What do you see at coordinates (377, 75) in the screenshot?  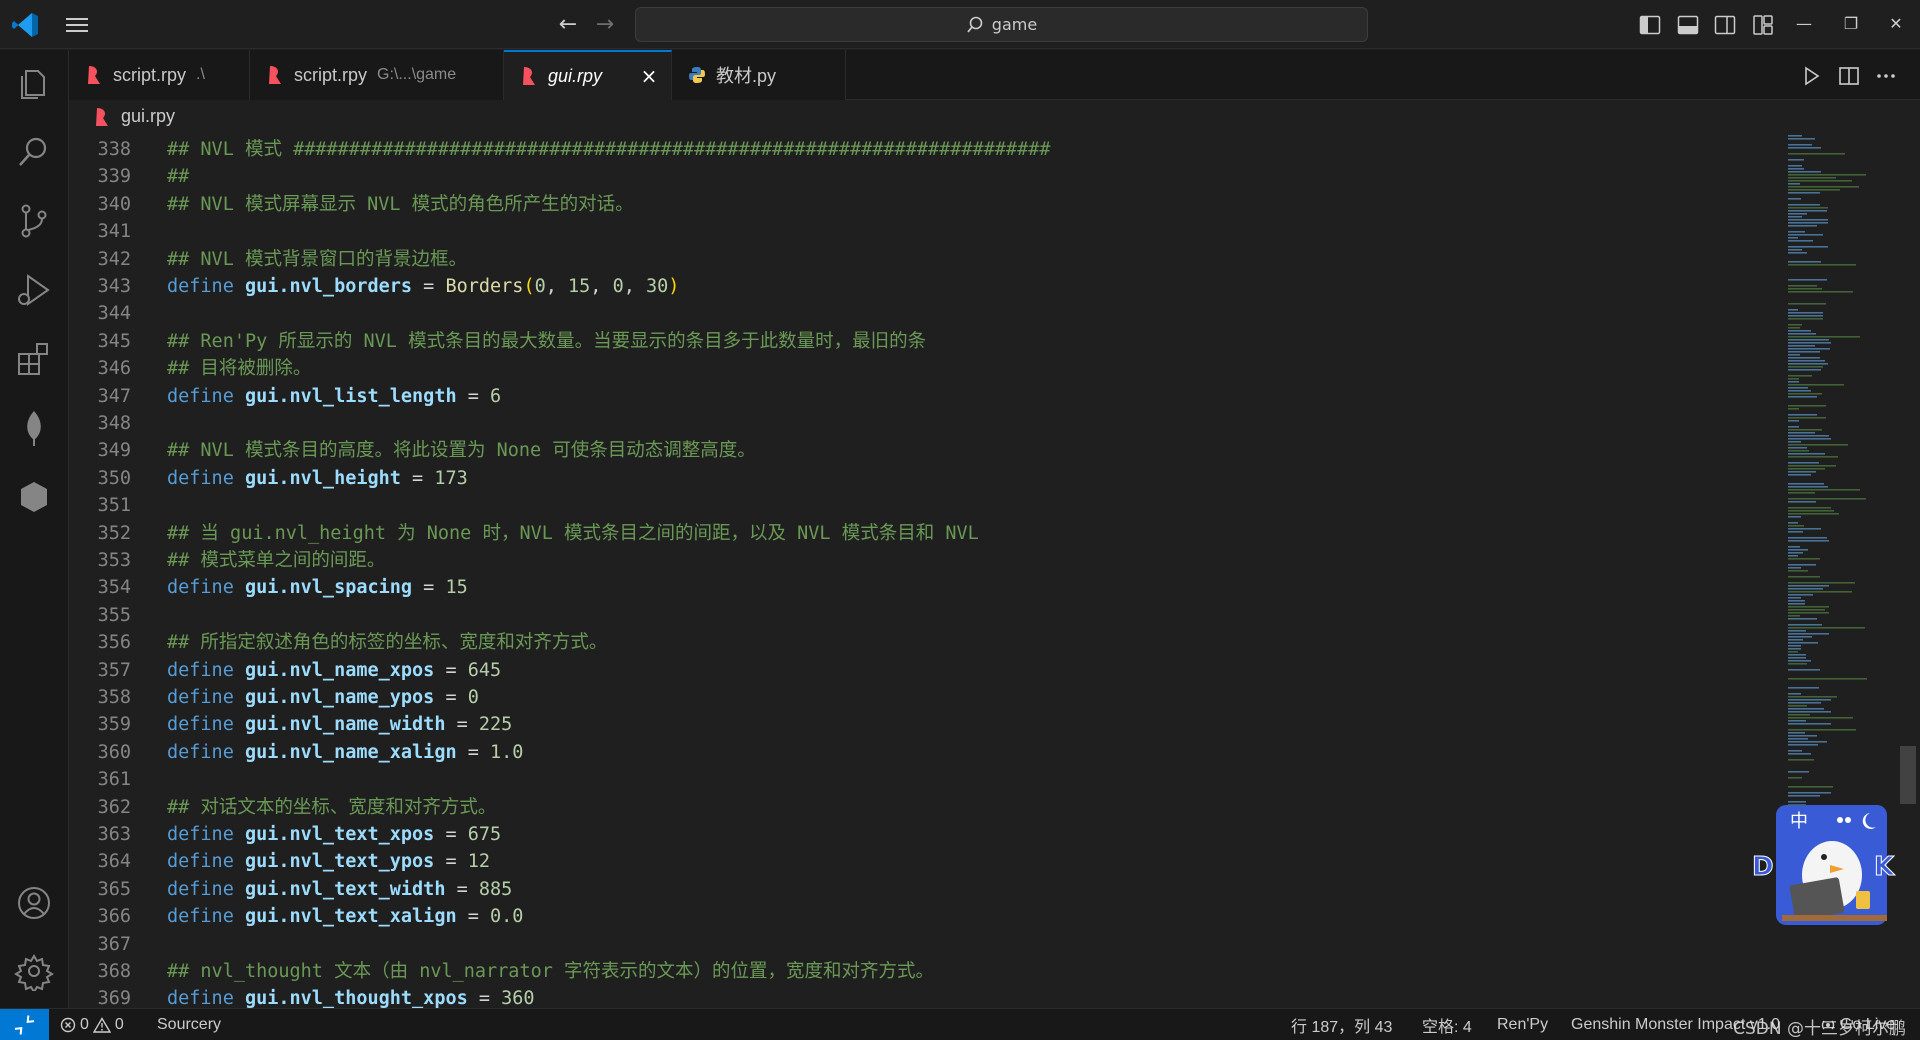 I see `tab-script-rpy-2: script.rpy G:\...\game` at bounding box center [377, 75].